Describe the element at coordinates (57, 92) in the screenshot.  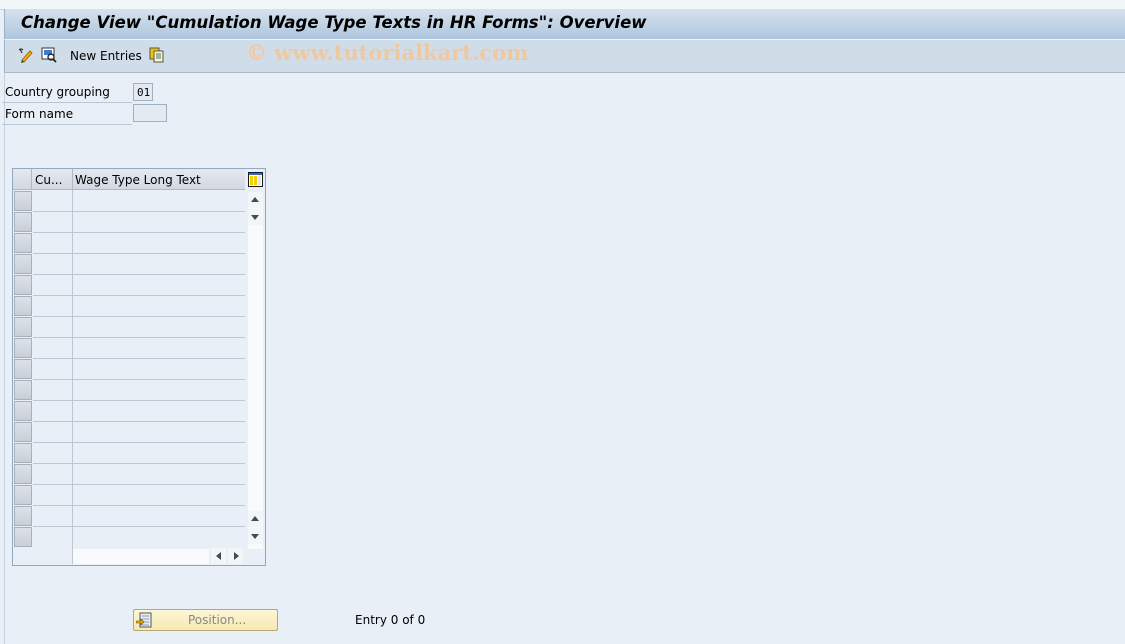
I see `country-grouping-label: Country grouping` at that location.